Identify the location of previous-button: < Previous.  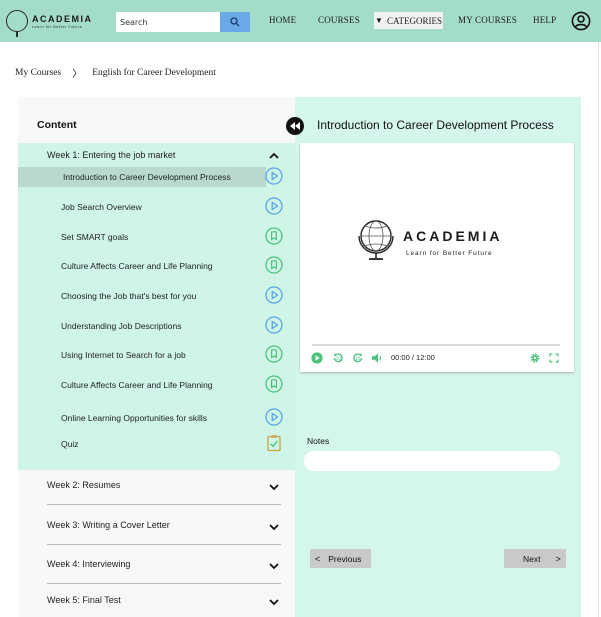
(340, 558).